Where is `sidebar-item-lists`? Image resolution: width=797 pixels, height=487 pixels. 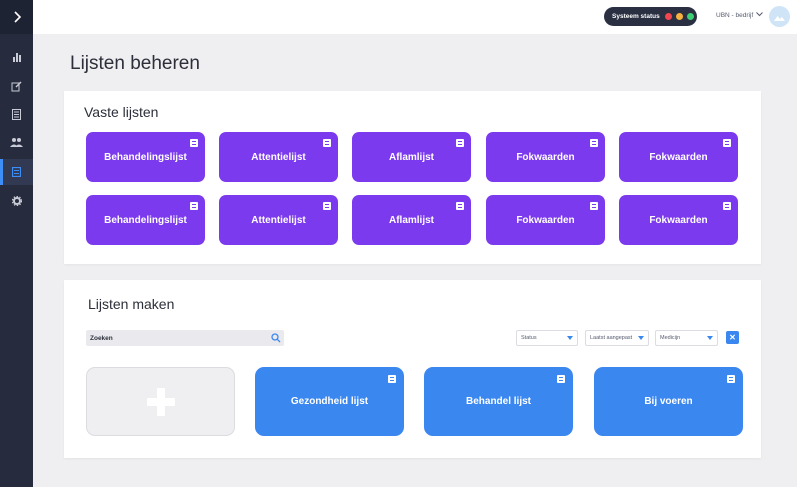 sidebar-item-lists is located at coordinates (16, 172).